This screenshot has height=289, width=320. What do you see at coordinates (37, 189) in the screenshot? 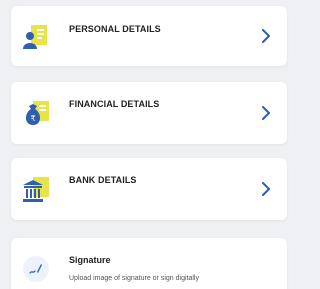
I see `bank-building-icon` at bounding box center [37, 189].